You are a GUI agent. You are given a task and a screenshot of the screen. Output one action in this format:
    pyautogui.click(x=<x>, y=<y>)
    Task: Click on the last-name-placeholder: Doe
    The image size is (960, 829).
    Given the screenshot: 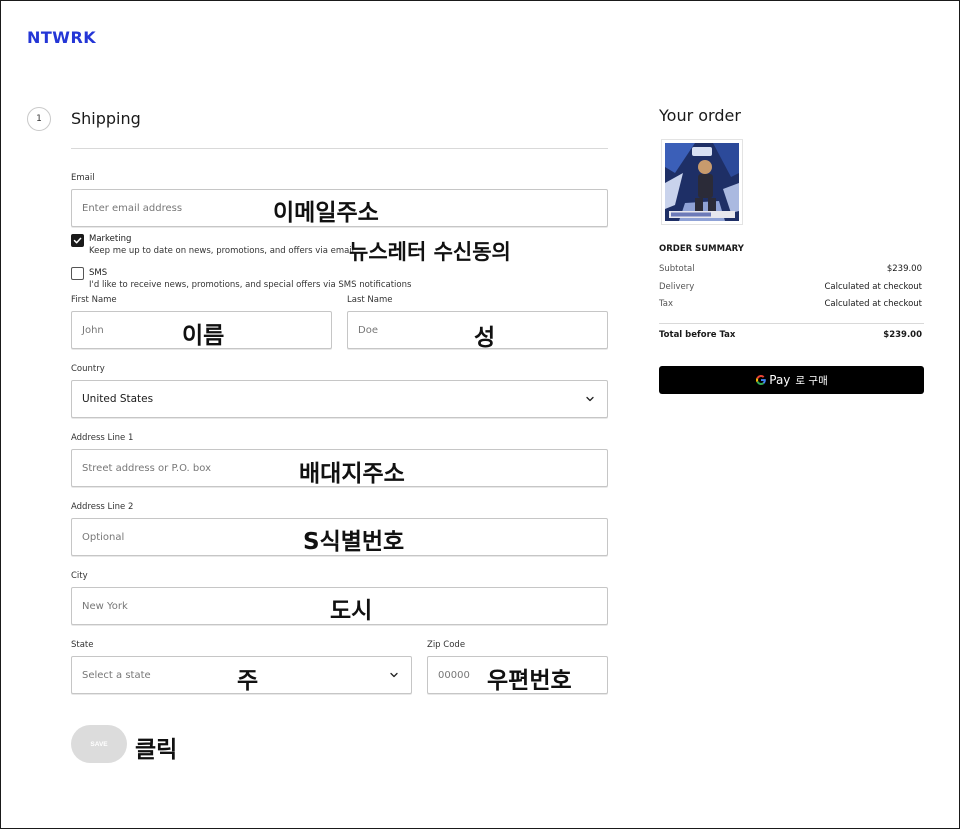 What is the action you would take?
    pyautogui.click(x=368, y=330)
    